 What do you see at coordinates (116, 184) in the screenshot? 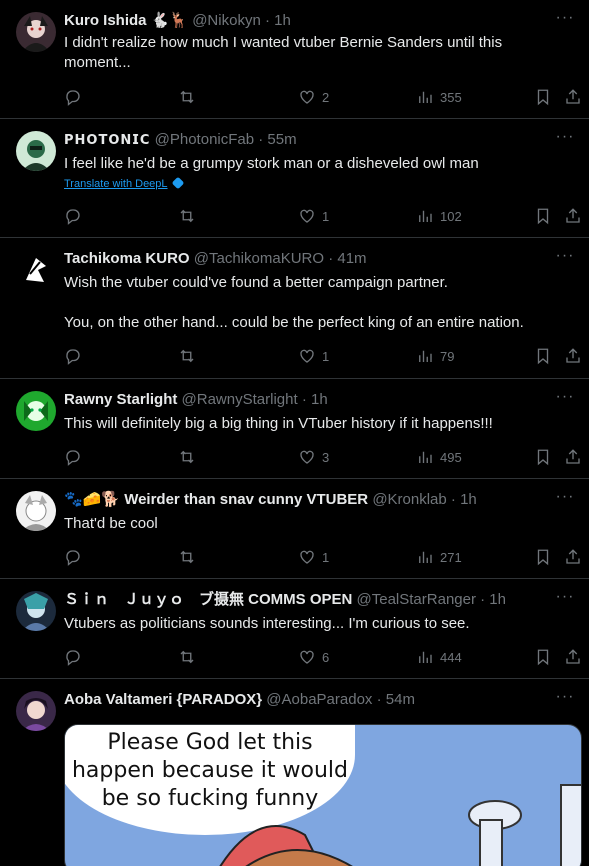
I see `translate-label: Translate with DeepL` at bounding box center [116, 184].